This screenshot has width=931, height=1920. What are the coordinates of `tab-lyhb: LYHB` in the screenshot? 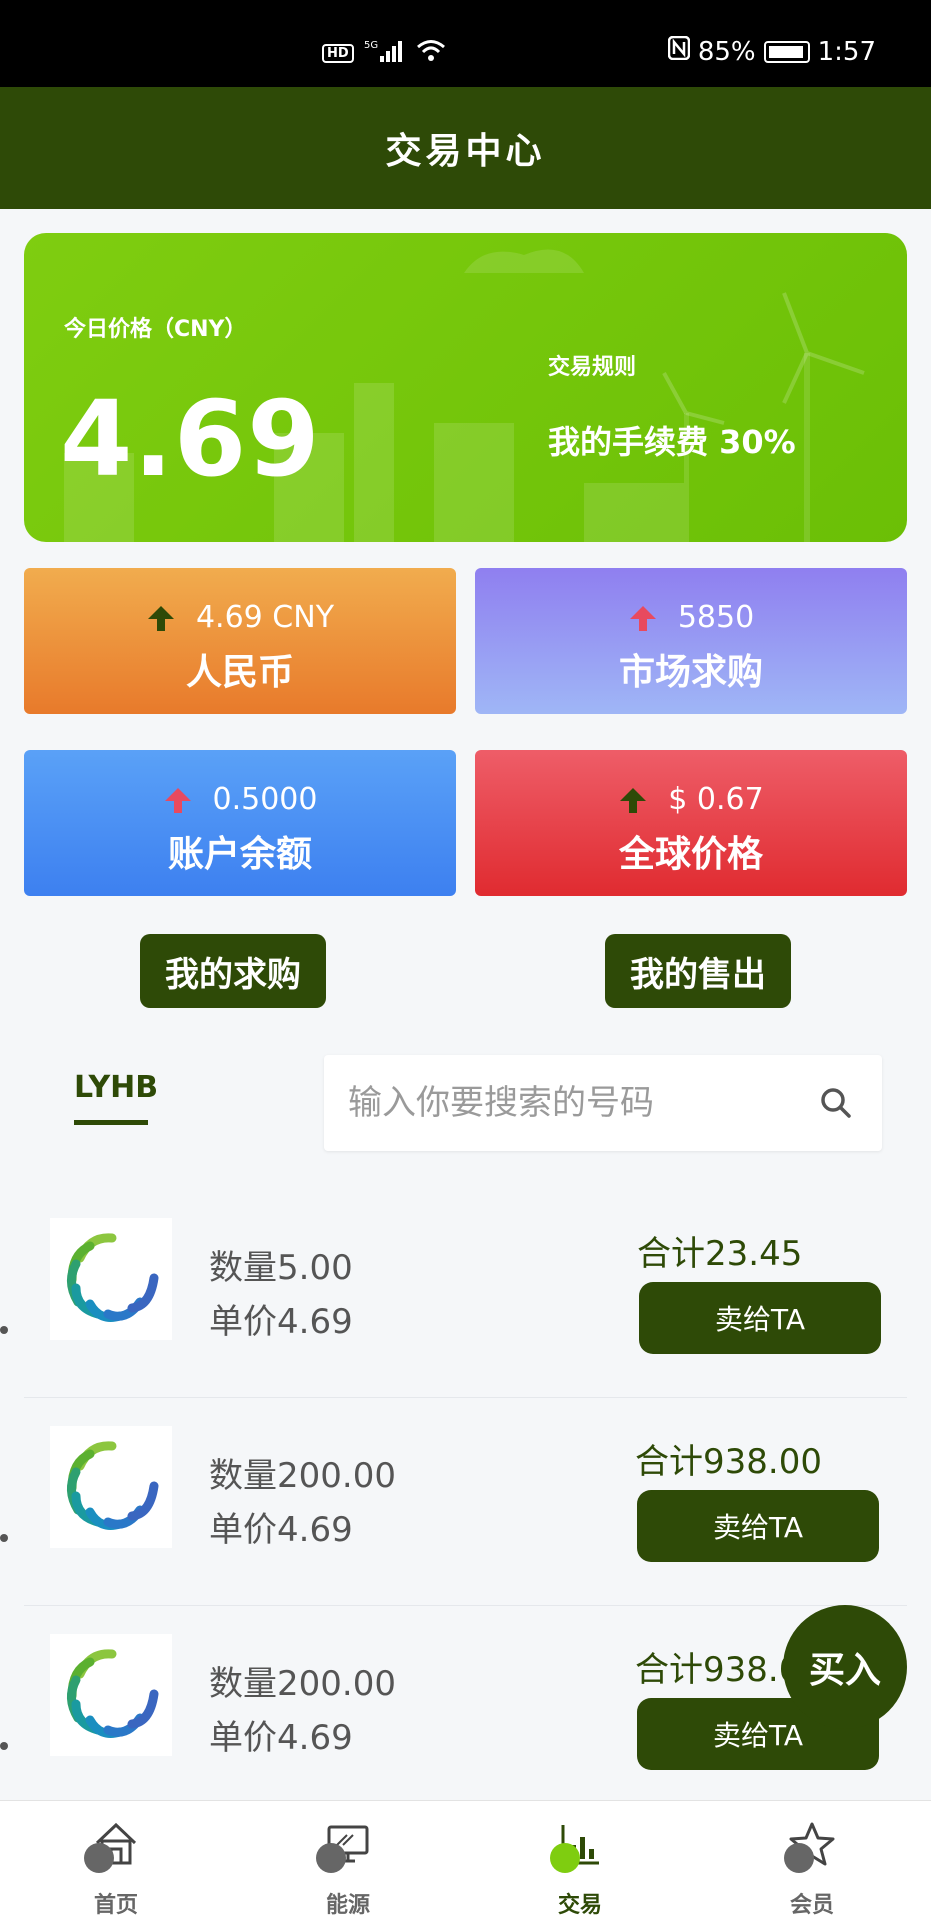 It's located at (116, 1087).